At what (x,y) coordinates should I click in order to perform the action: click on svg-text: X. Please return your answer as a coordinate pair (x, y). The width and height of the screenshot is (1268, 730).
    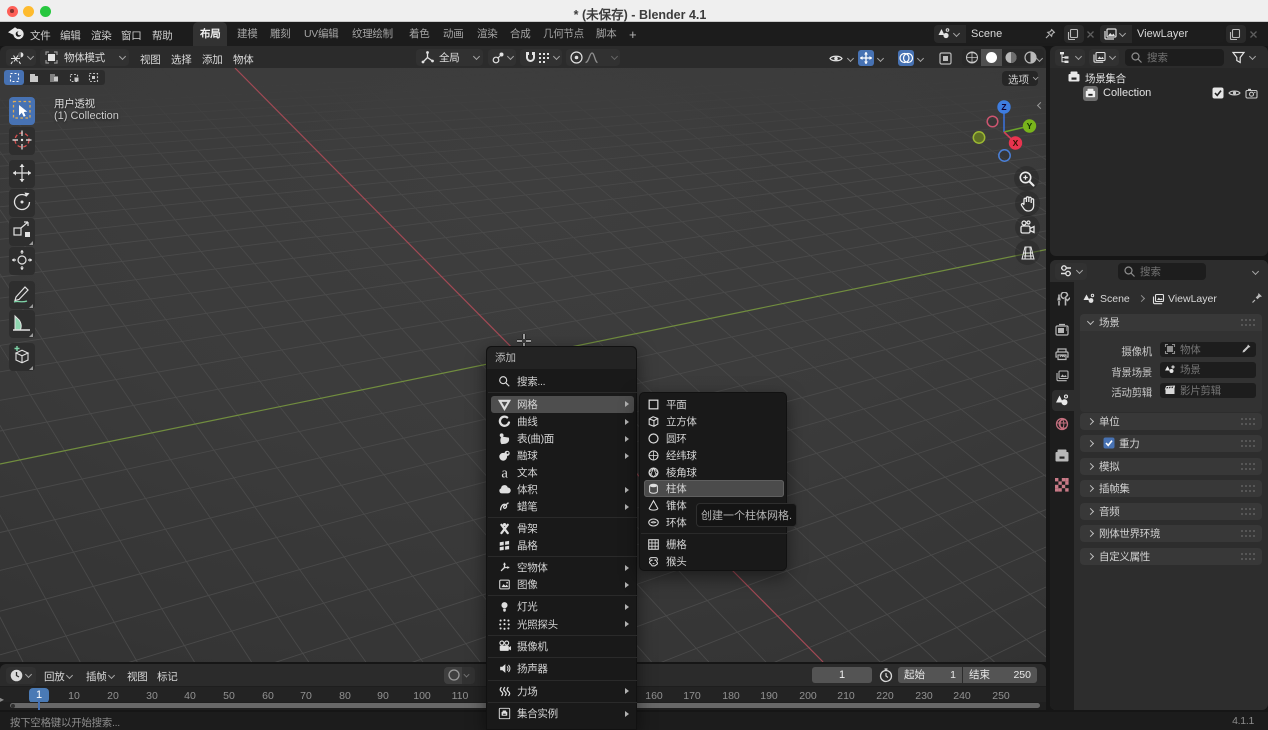
    Looking at the image, I should click on (1016, 143).